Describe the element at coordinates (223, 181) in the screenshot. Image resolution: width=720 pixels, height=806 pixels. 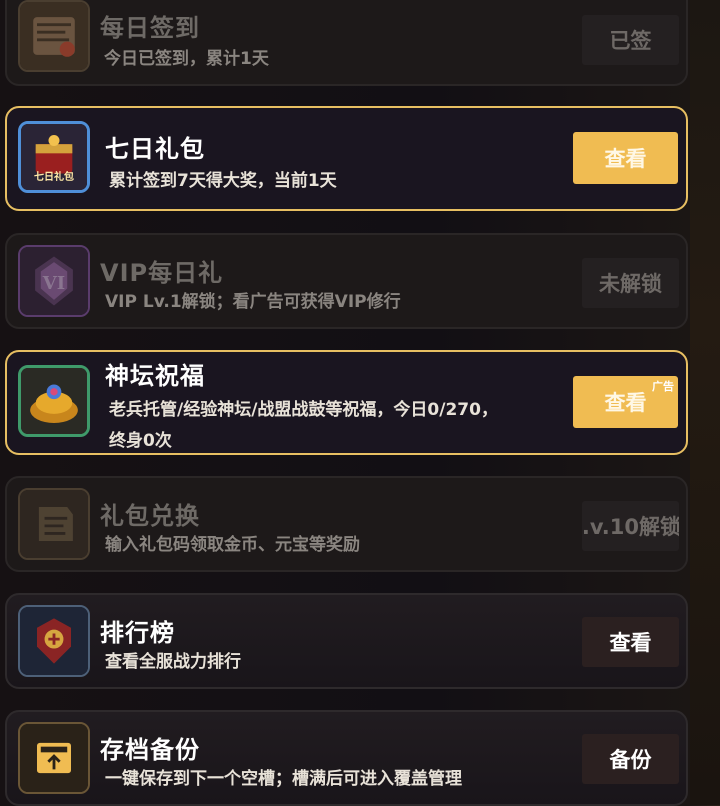
I see `card-description: 累计签到7天得大奖，当前1天` at that location.